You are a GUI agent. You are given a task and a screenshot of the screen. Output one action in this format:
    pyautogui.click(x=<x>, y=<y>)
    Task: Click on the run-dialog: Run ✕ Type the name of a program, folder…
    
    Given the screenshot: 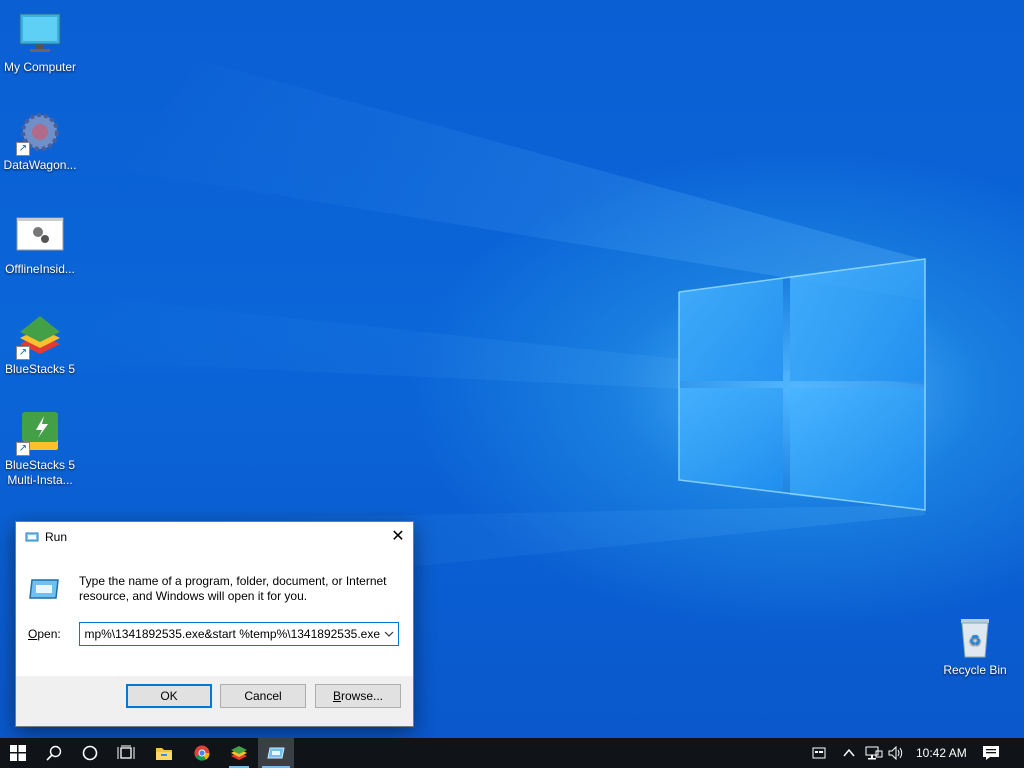 What is the action you would take?
    pyautogui.click(x=214, y=624)
    